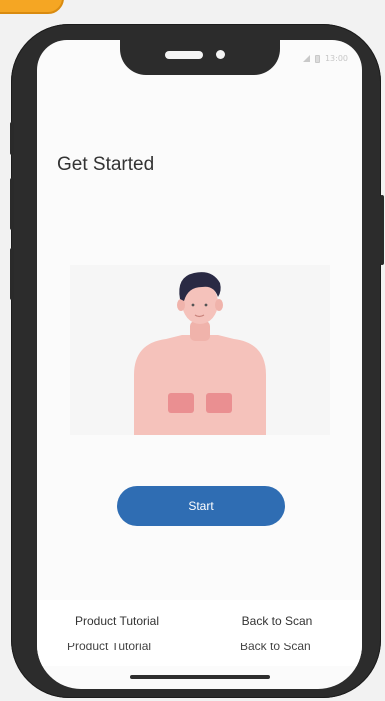 This screenshot has height=701, width=385. I want to click on back-to-scan-ghost-label: Back to Scan, so click(275, 648).